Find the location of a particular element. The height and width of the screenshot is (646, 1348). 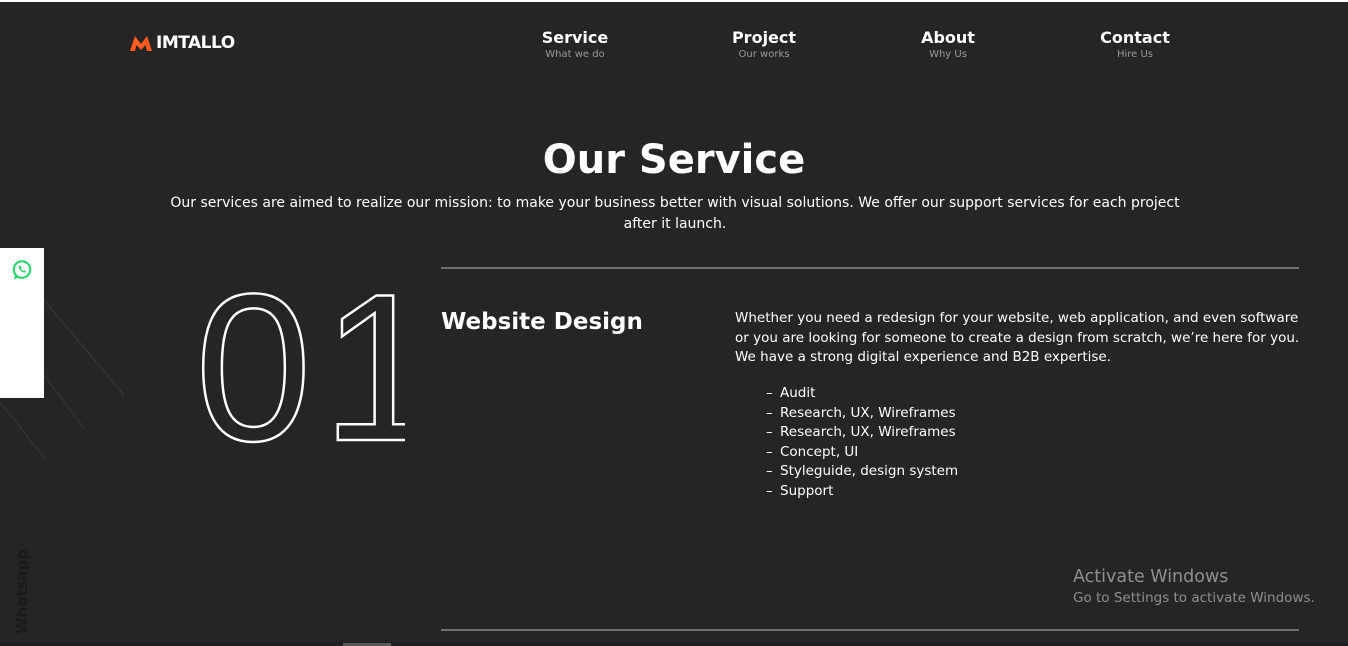

watermark-subtitle: Go to Settings to activate Windows. is located at coordinates (1194, 598).